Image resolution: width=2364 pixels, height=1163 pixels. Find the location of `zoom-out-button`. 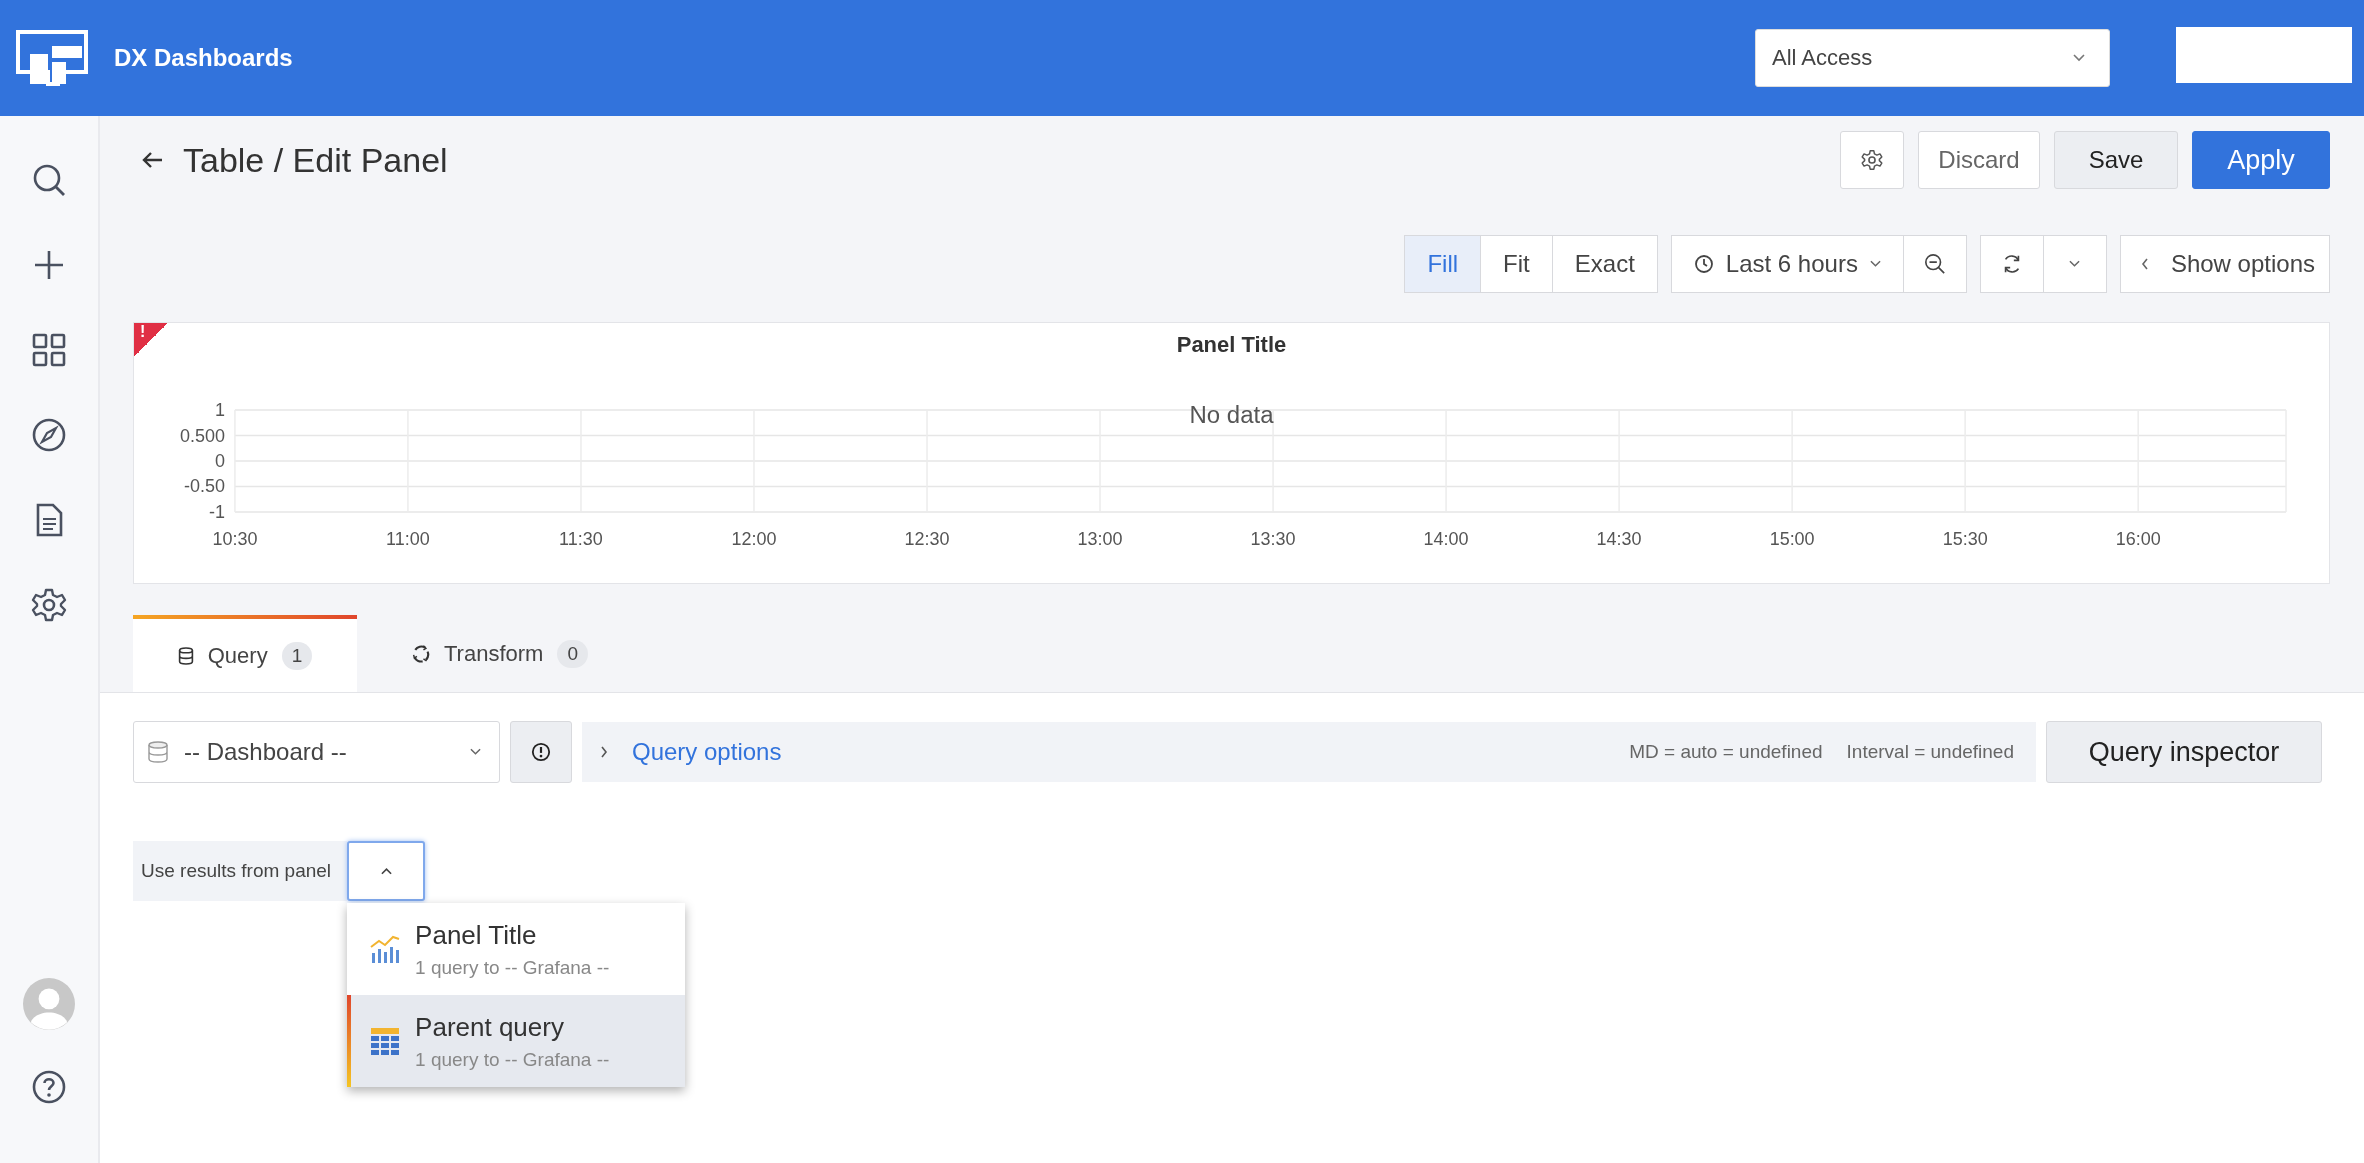

zoom-out-button is located at coordinates (1934, 264).